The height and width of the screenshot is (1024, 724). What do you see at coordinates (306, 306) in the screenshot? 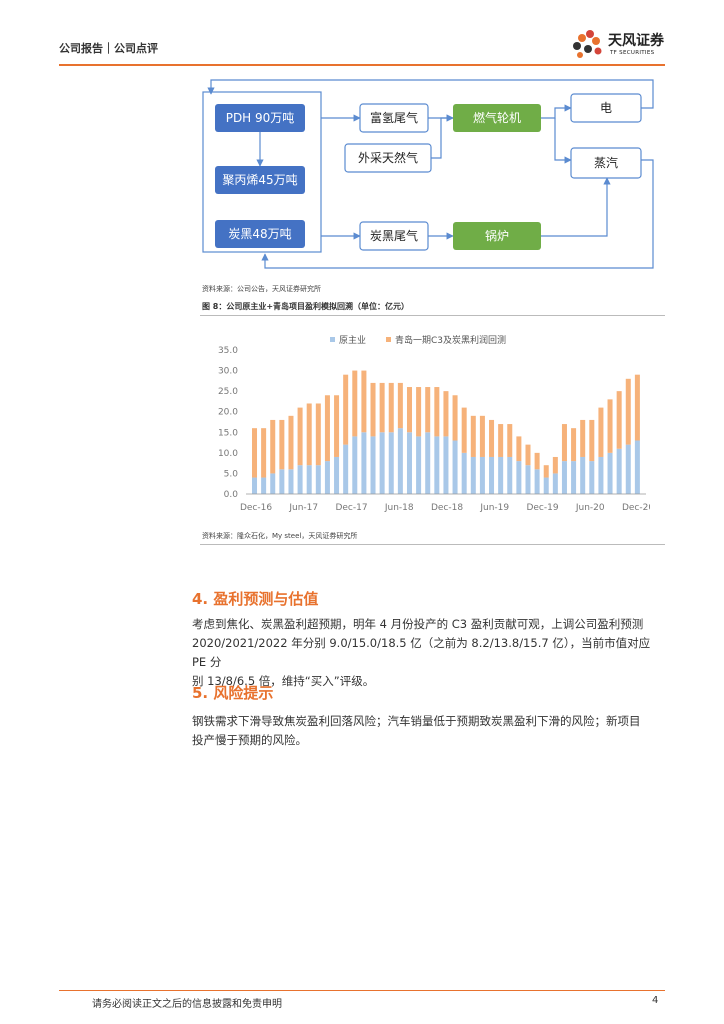
I see `figure-8-title: 图 8：公司原主业+青岛项目盈利模拟回溯（单位：亿元）` at bounding box center [306, 306].